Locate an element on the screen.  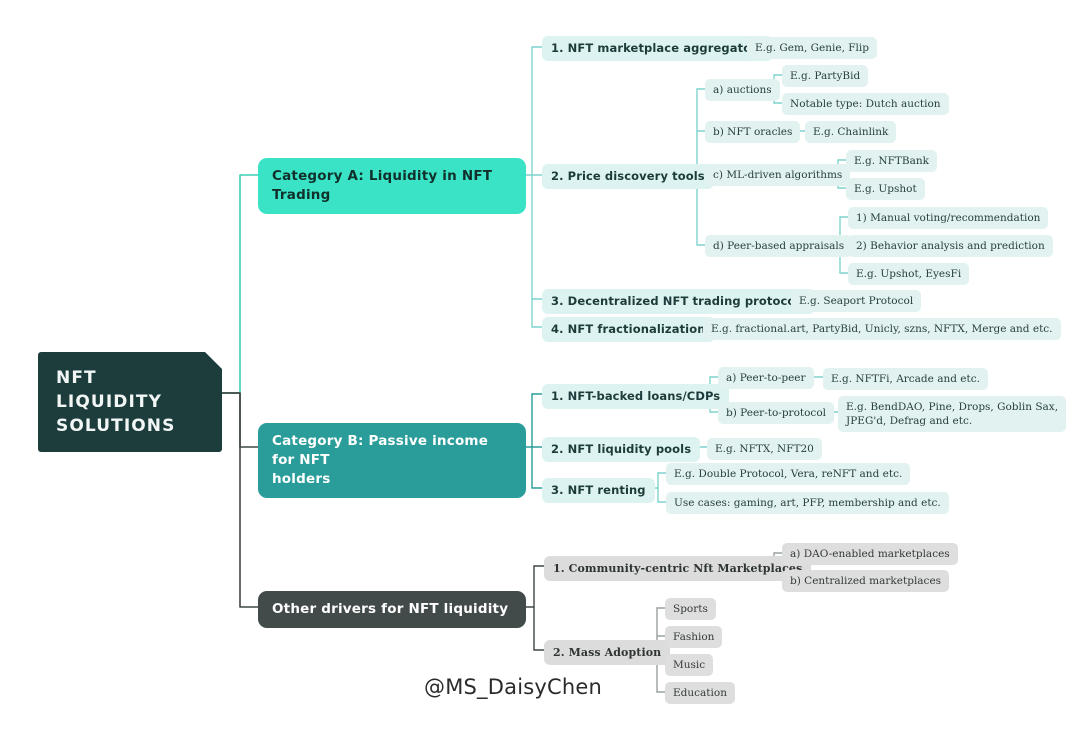
node-b-2: 2. NFT liquidity pools is located at coordinates (621, 449).